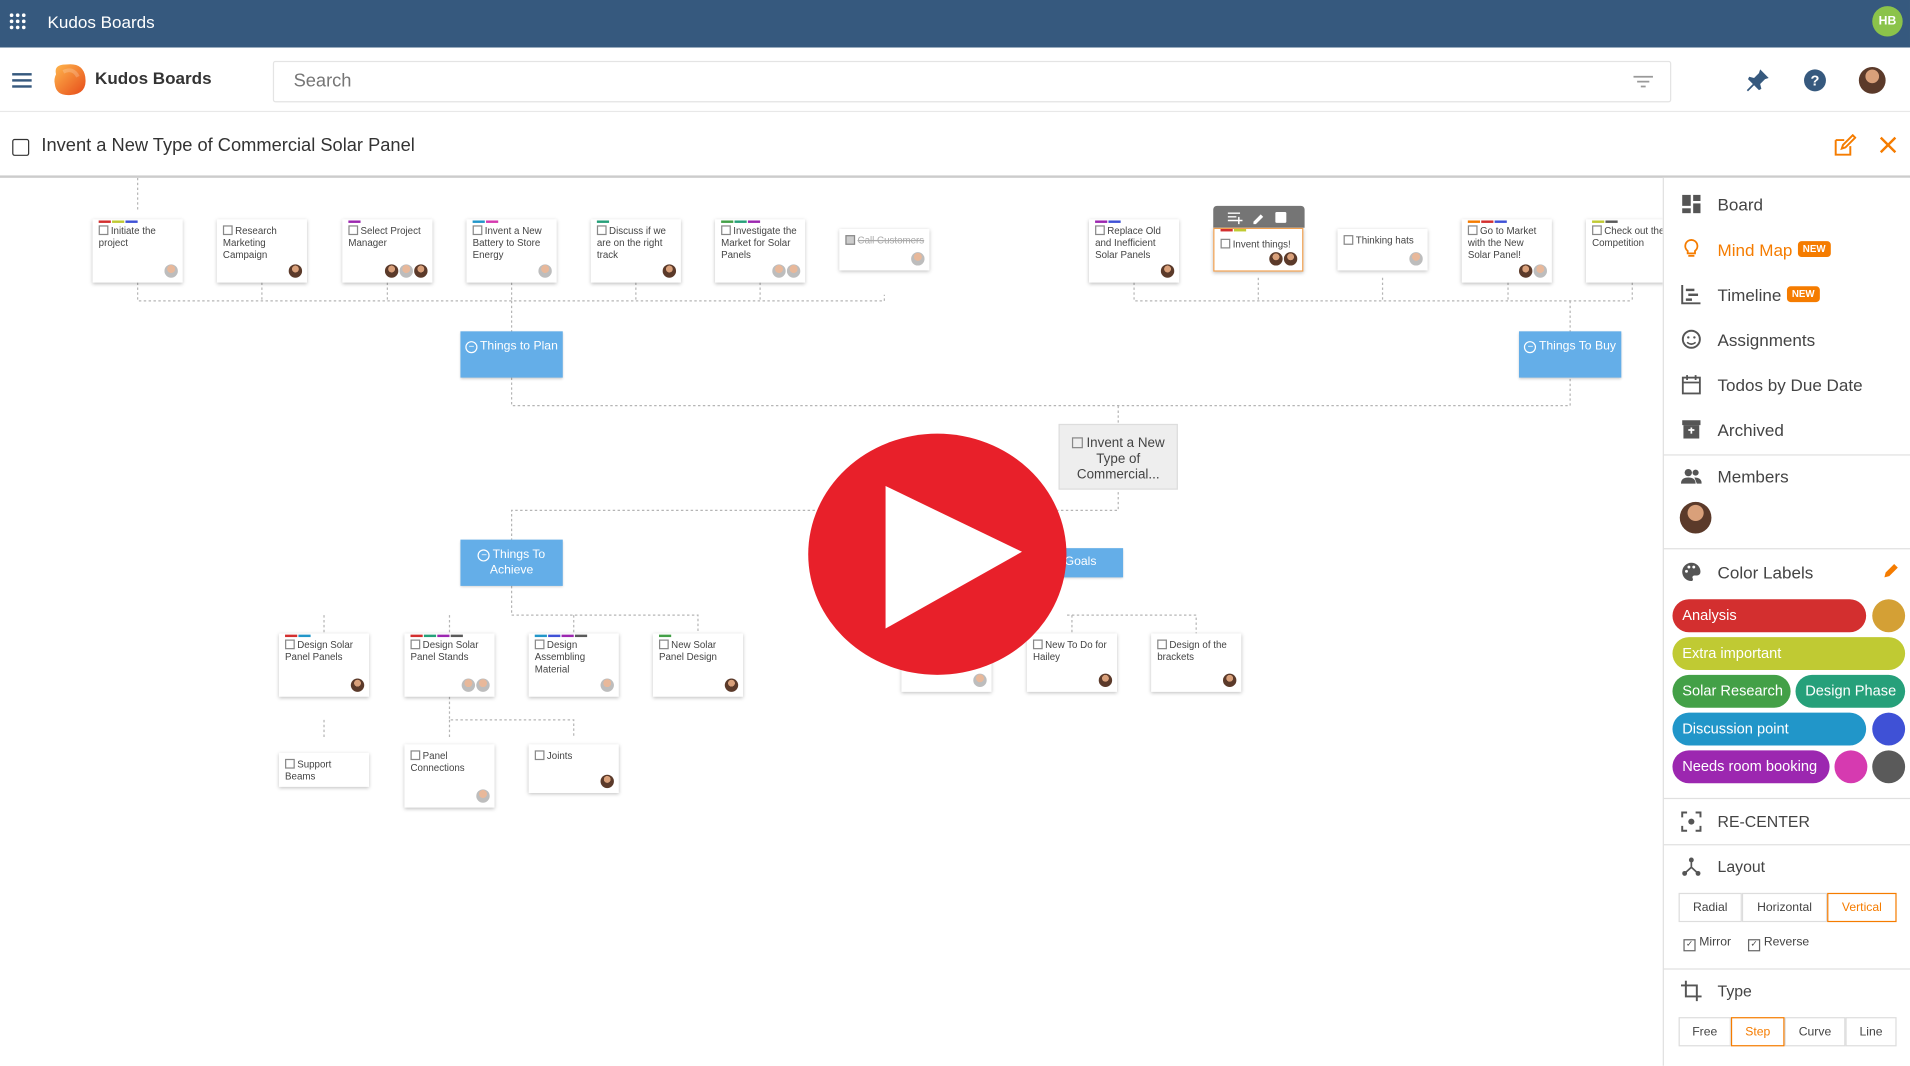 The height and width of the screenshot is (1066, 1910). What do you see at coordinates (1128, 243) in the screenshot?
I see `card-title: Replace Old and Inefficient Solar Panels` at bounding box center [1128, 243].